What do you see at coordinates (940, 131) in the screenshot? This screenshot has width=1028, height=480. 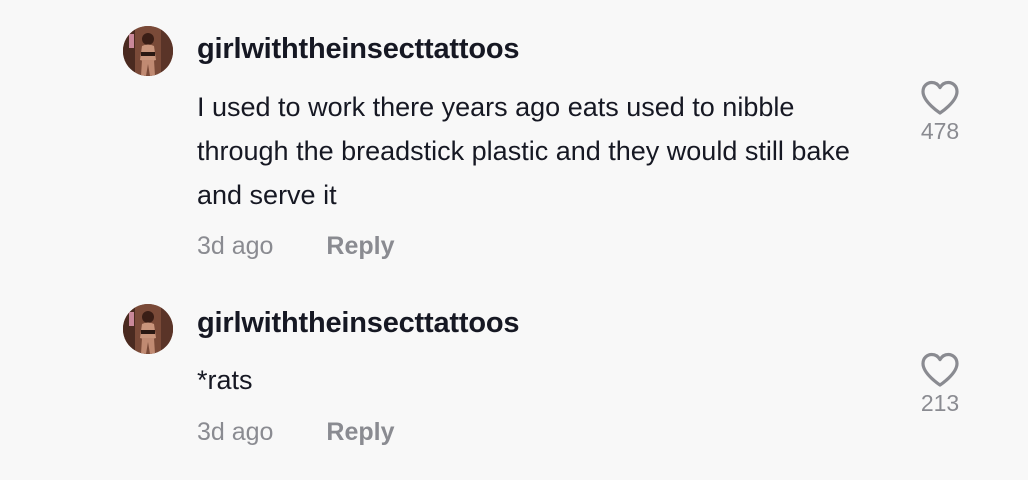 I see `like-count: 478` at bounding box center [940, 131].